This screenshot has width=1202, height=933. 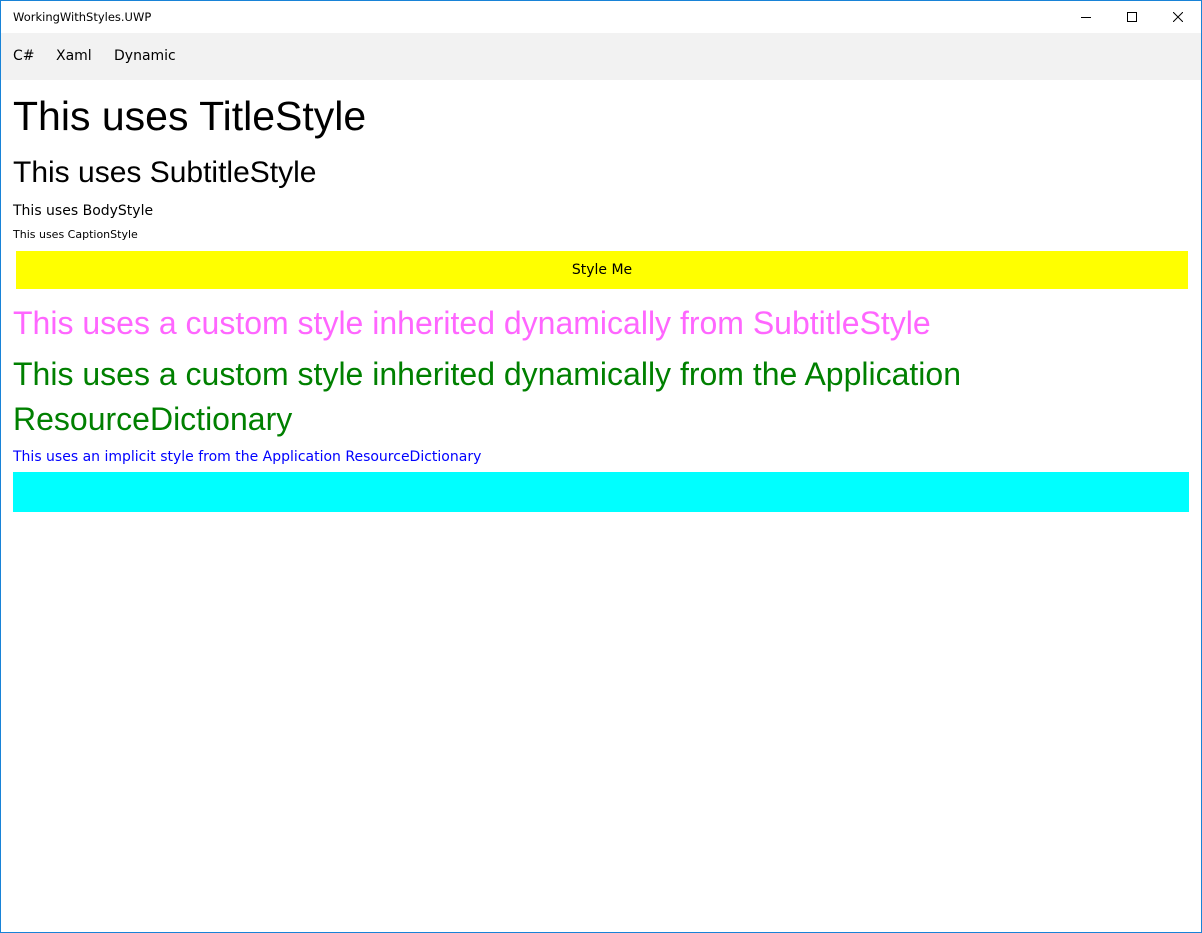 I want to click on styled-entry-field, so click(x=601, y=492).